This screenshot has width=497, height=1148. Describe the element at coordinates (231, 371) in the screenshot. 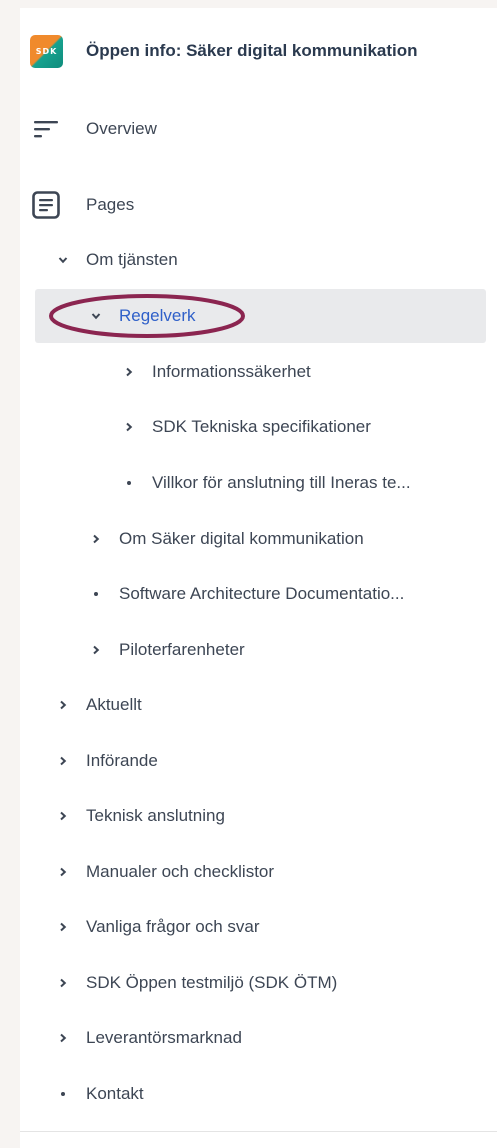

I see `tree-item-label: Informationssäkerhet` at that location.